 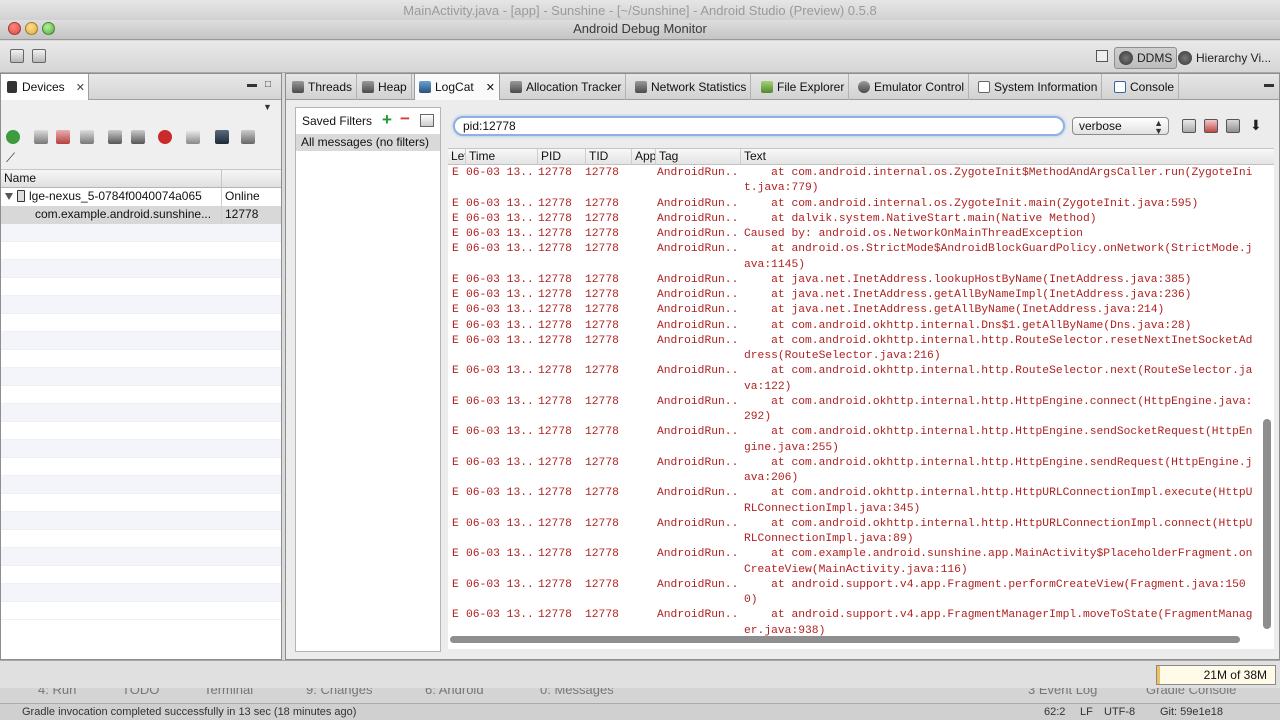 I want to click on column-name: Name, so click(x=111, y=178).